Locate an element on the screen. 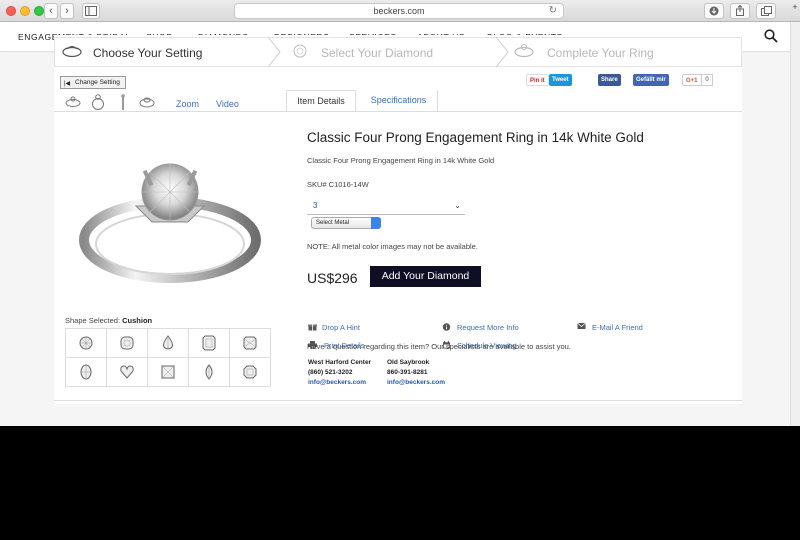 Image resolution: width=800 pixels, height=540 pixels. new-tab-icon: + is located at coordinates (795, 7).